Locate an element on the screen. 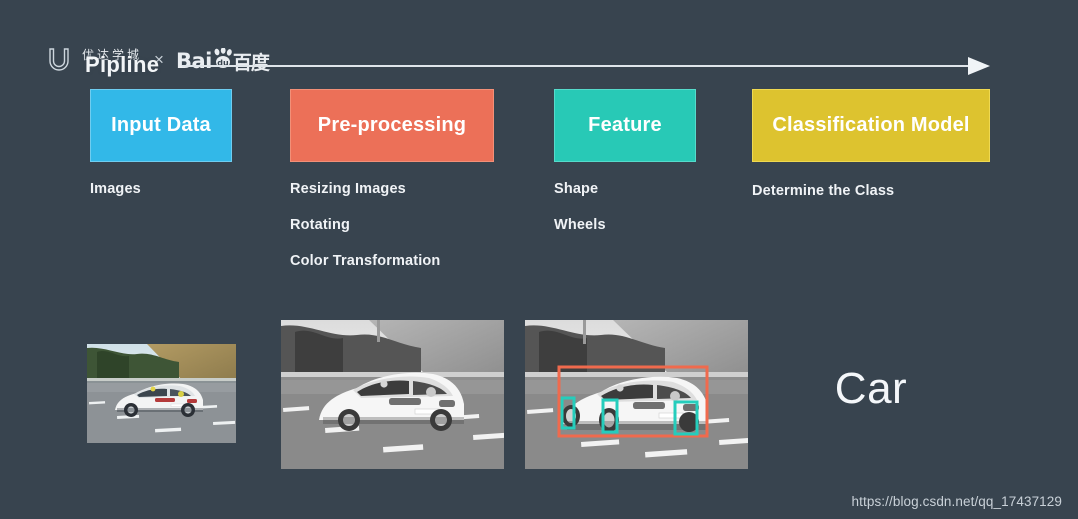 The image size is (1078, 519). stage-item: Rotating is located at coordinates (320, 225).